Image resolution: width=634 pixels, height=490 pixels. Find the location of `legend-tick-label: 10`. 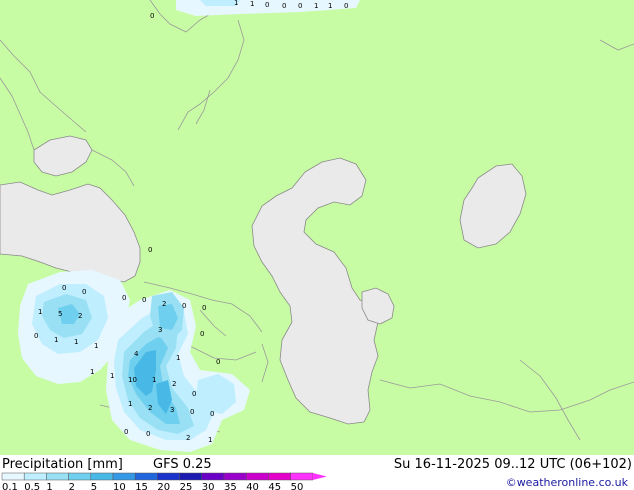

legend-tick-label: 10 is located at coordinates (119, 486).